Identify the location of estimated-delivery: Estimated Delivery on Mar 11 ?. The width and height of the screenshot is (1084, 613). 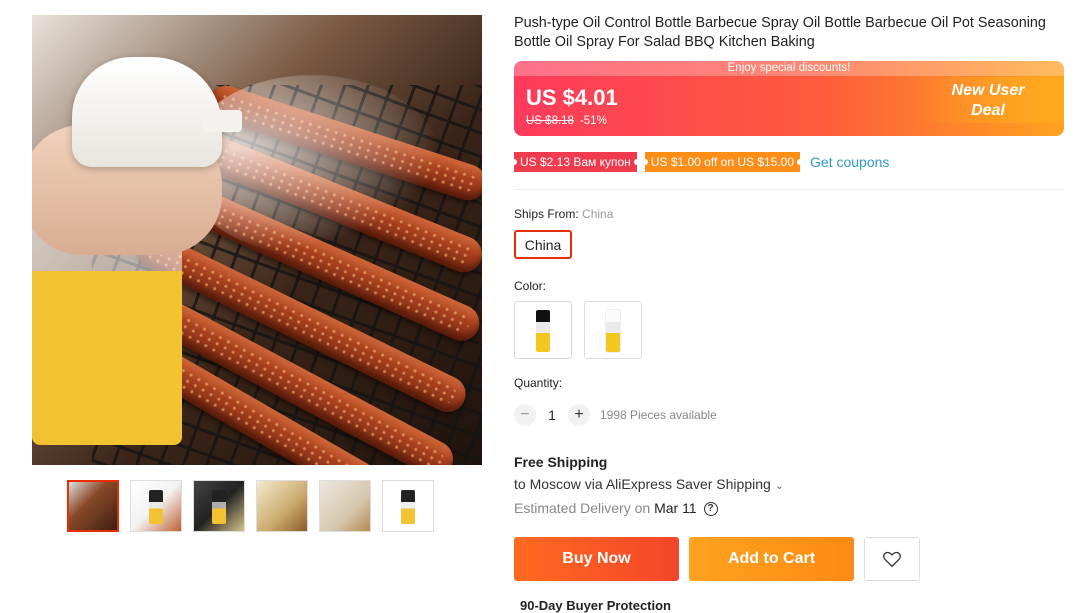
(616, 508).